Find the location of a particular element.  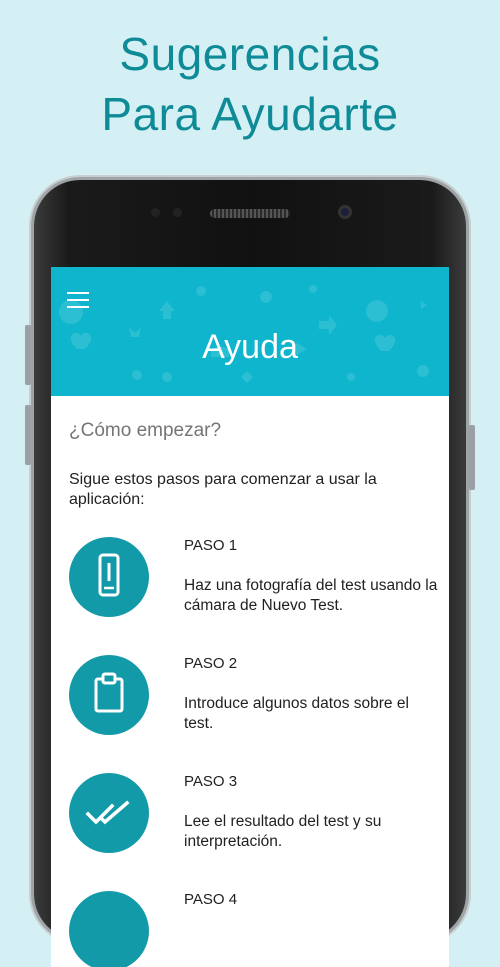

step-3-label: PASO 3 is located at coordinates (211, 781).